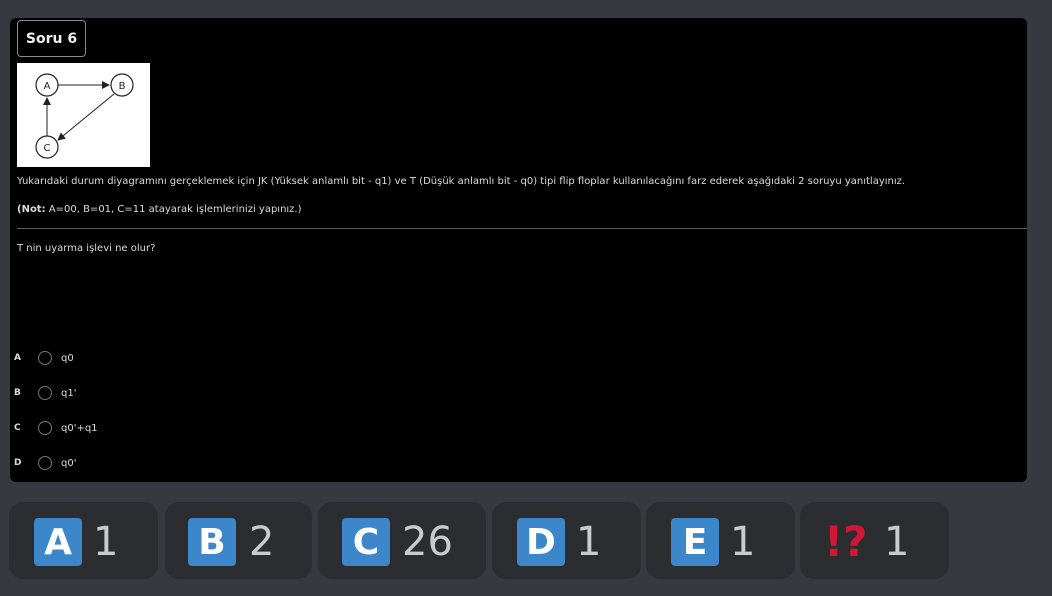  Describe the element at coordinates (79, 428) in the screenshot. I see `option-text: q0'+q1` at that location.